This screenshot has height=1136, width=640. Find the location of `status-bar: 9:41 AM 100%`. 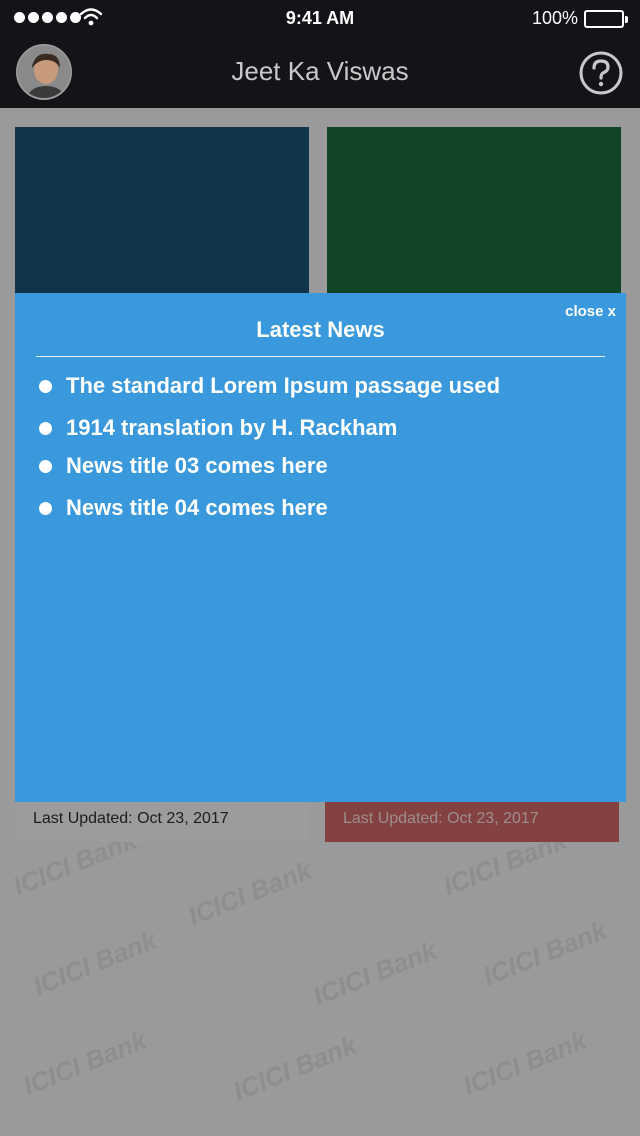

status-bar: 9:41 AM 100% is located at coordinates (320, 18).